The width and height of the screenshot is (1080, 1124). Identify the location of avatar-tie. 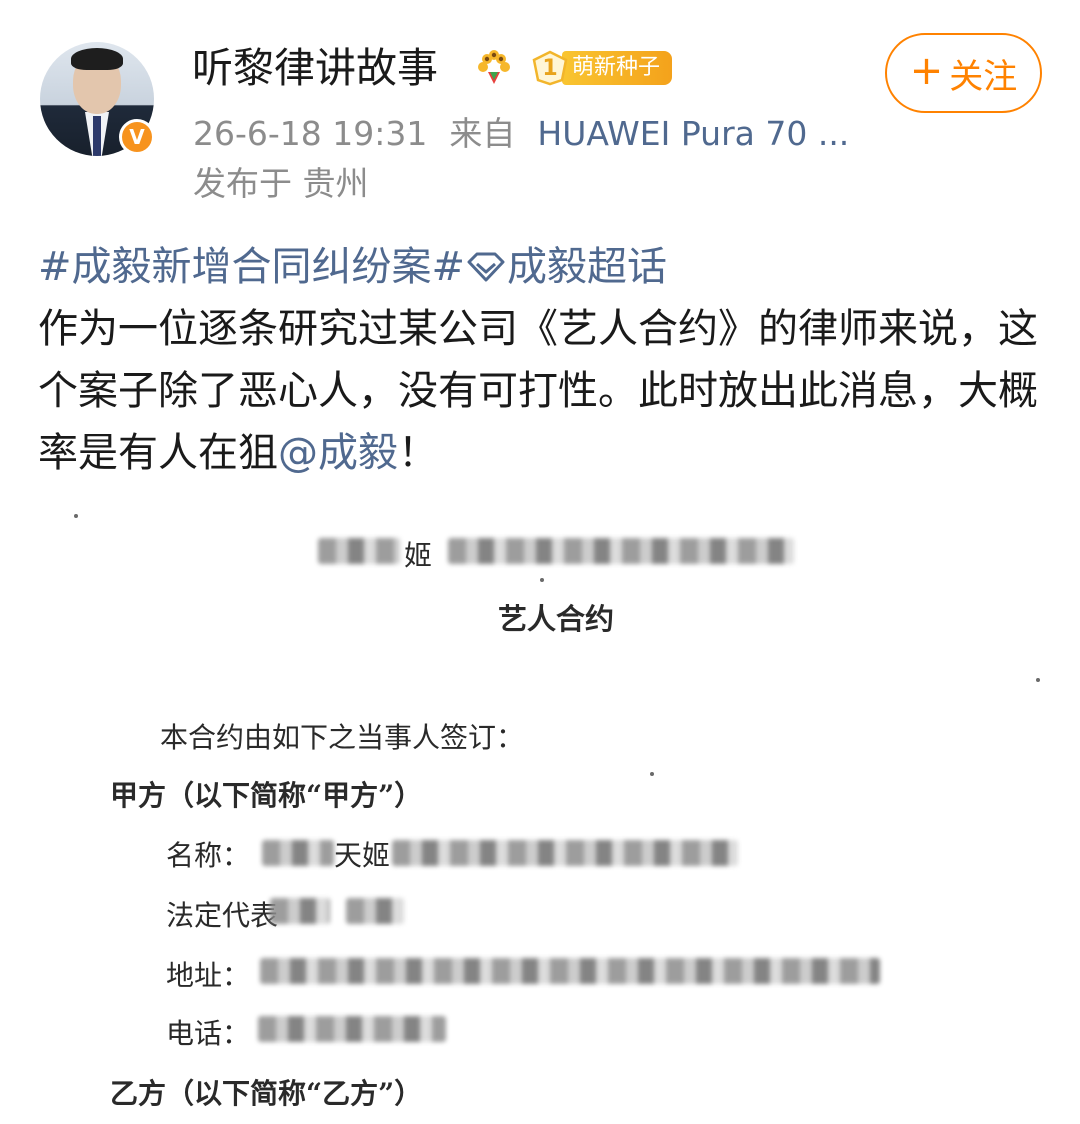
(97, 136).